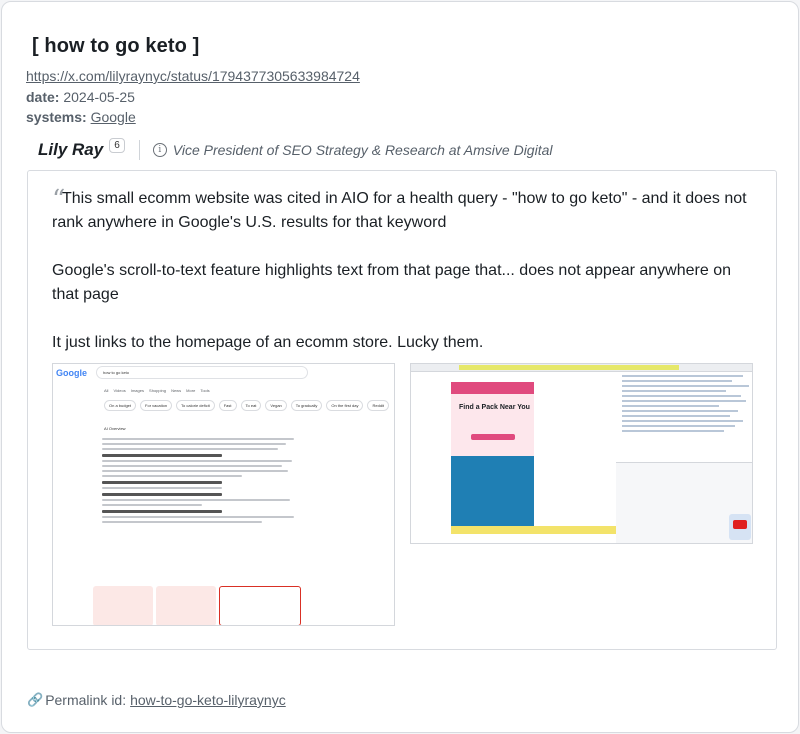 The image size is (800, 734). I want to click on filter-chip: Vegan, so click(276, 405).